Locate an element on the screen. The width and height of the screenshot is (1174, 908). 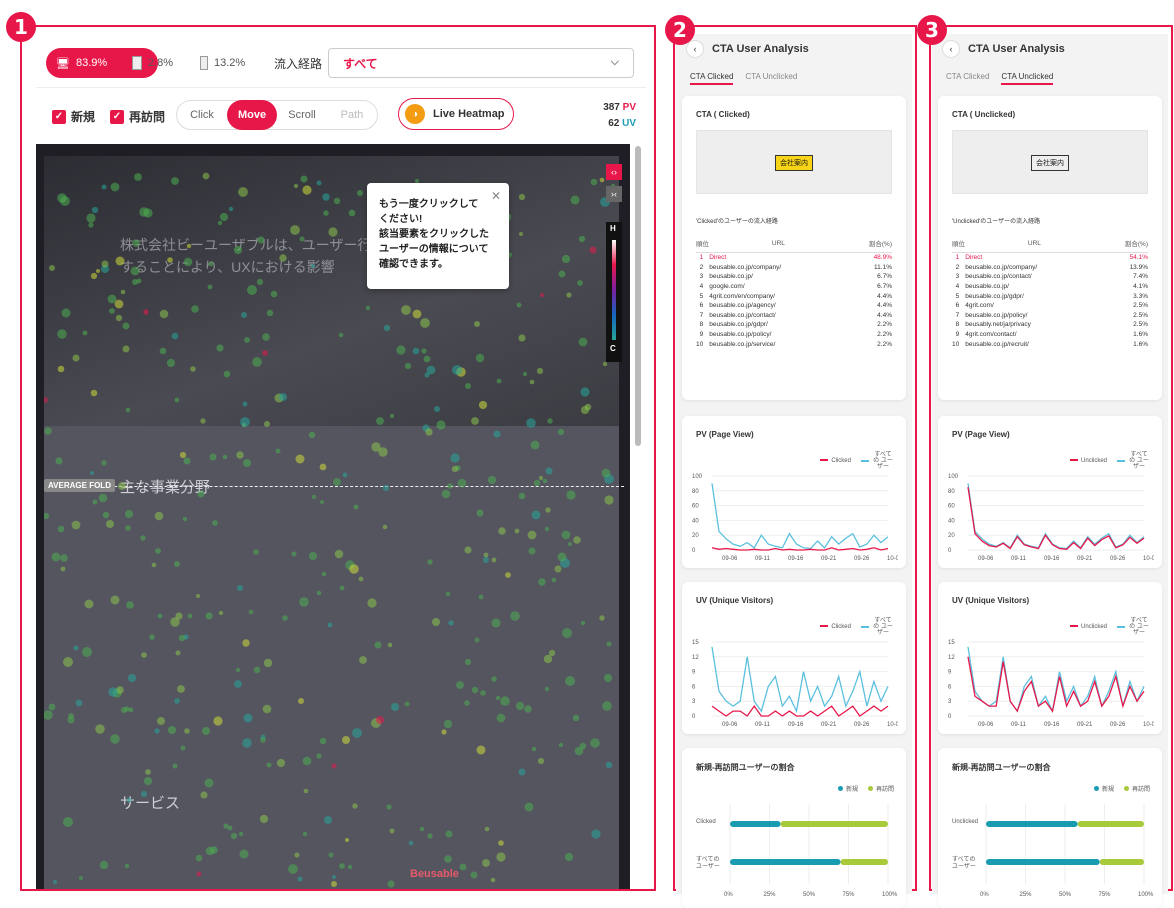
source-select: すべて ⌵ is located at coordinates (481, 63).